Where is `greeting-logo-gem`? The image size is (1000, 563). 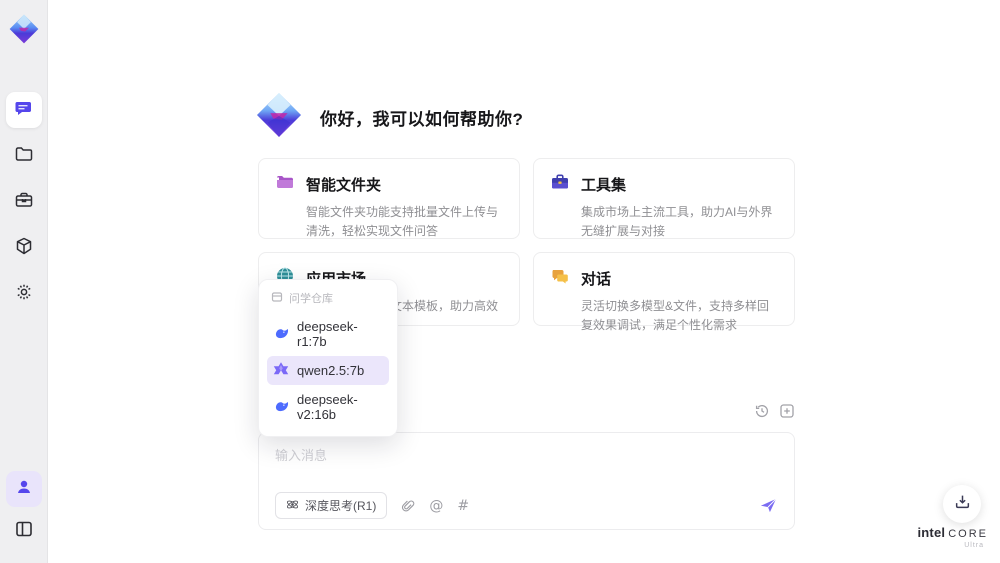
greeting-logo-gem is located at coordinates (279, 117).